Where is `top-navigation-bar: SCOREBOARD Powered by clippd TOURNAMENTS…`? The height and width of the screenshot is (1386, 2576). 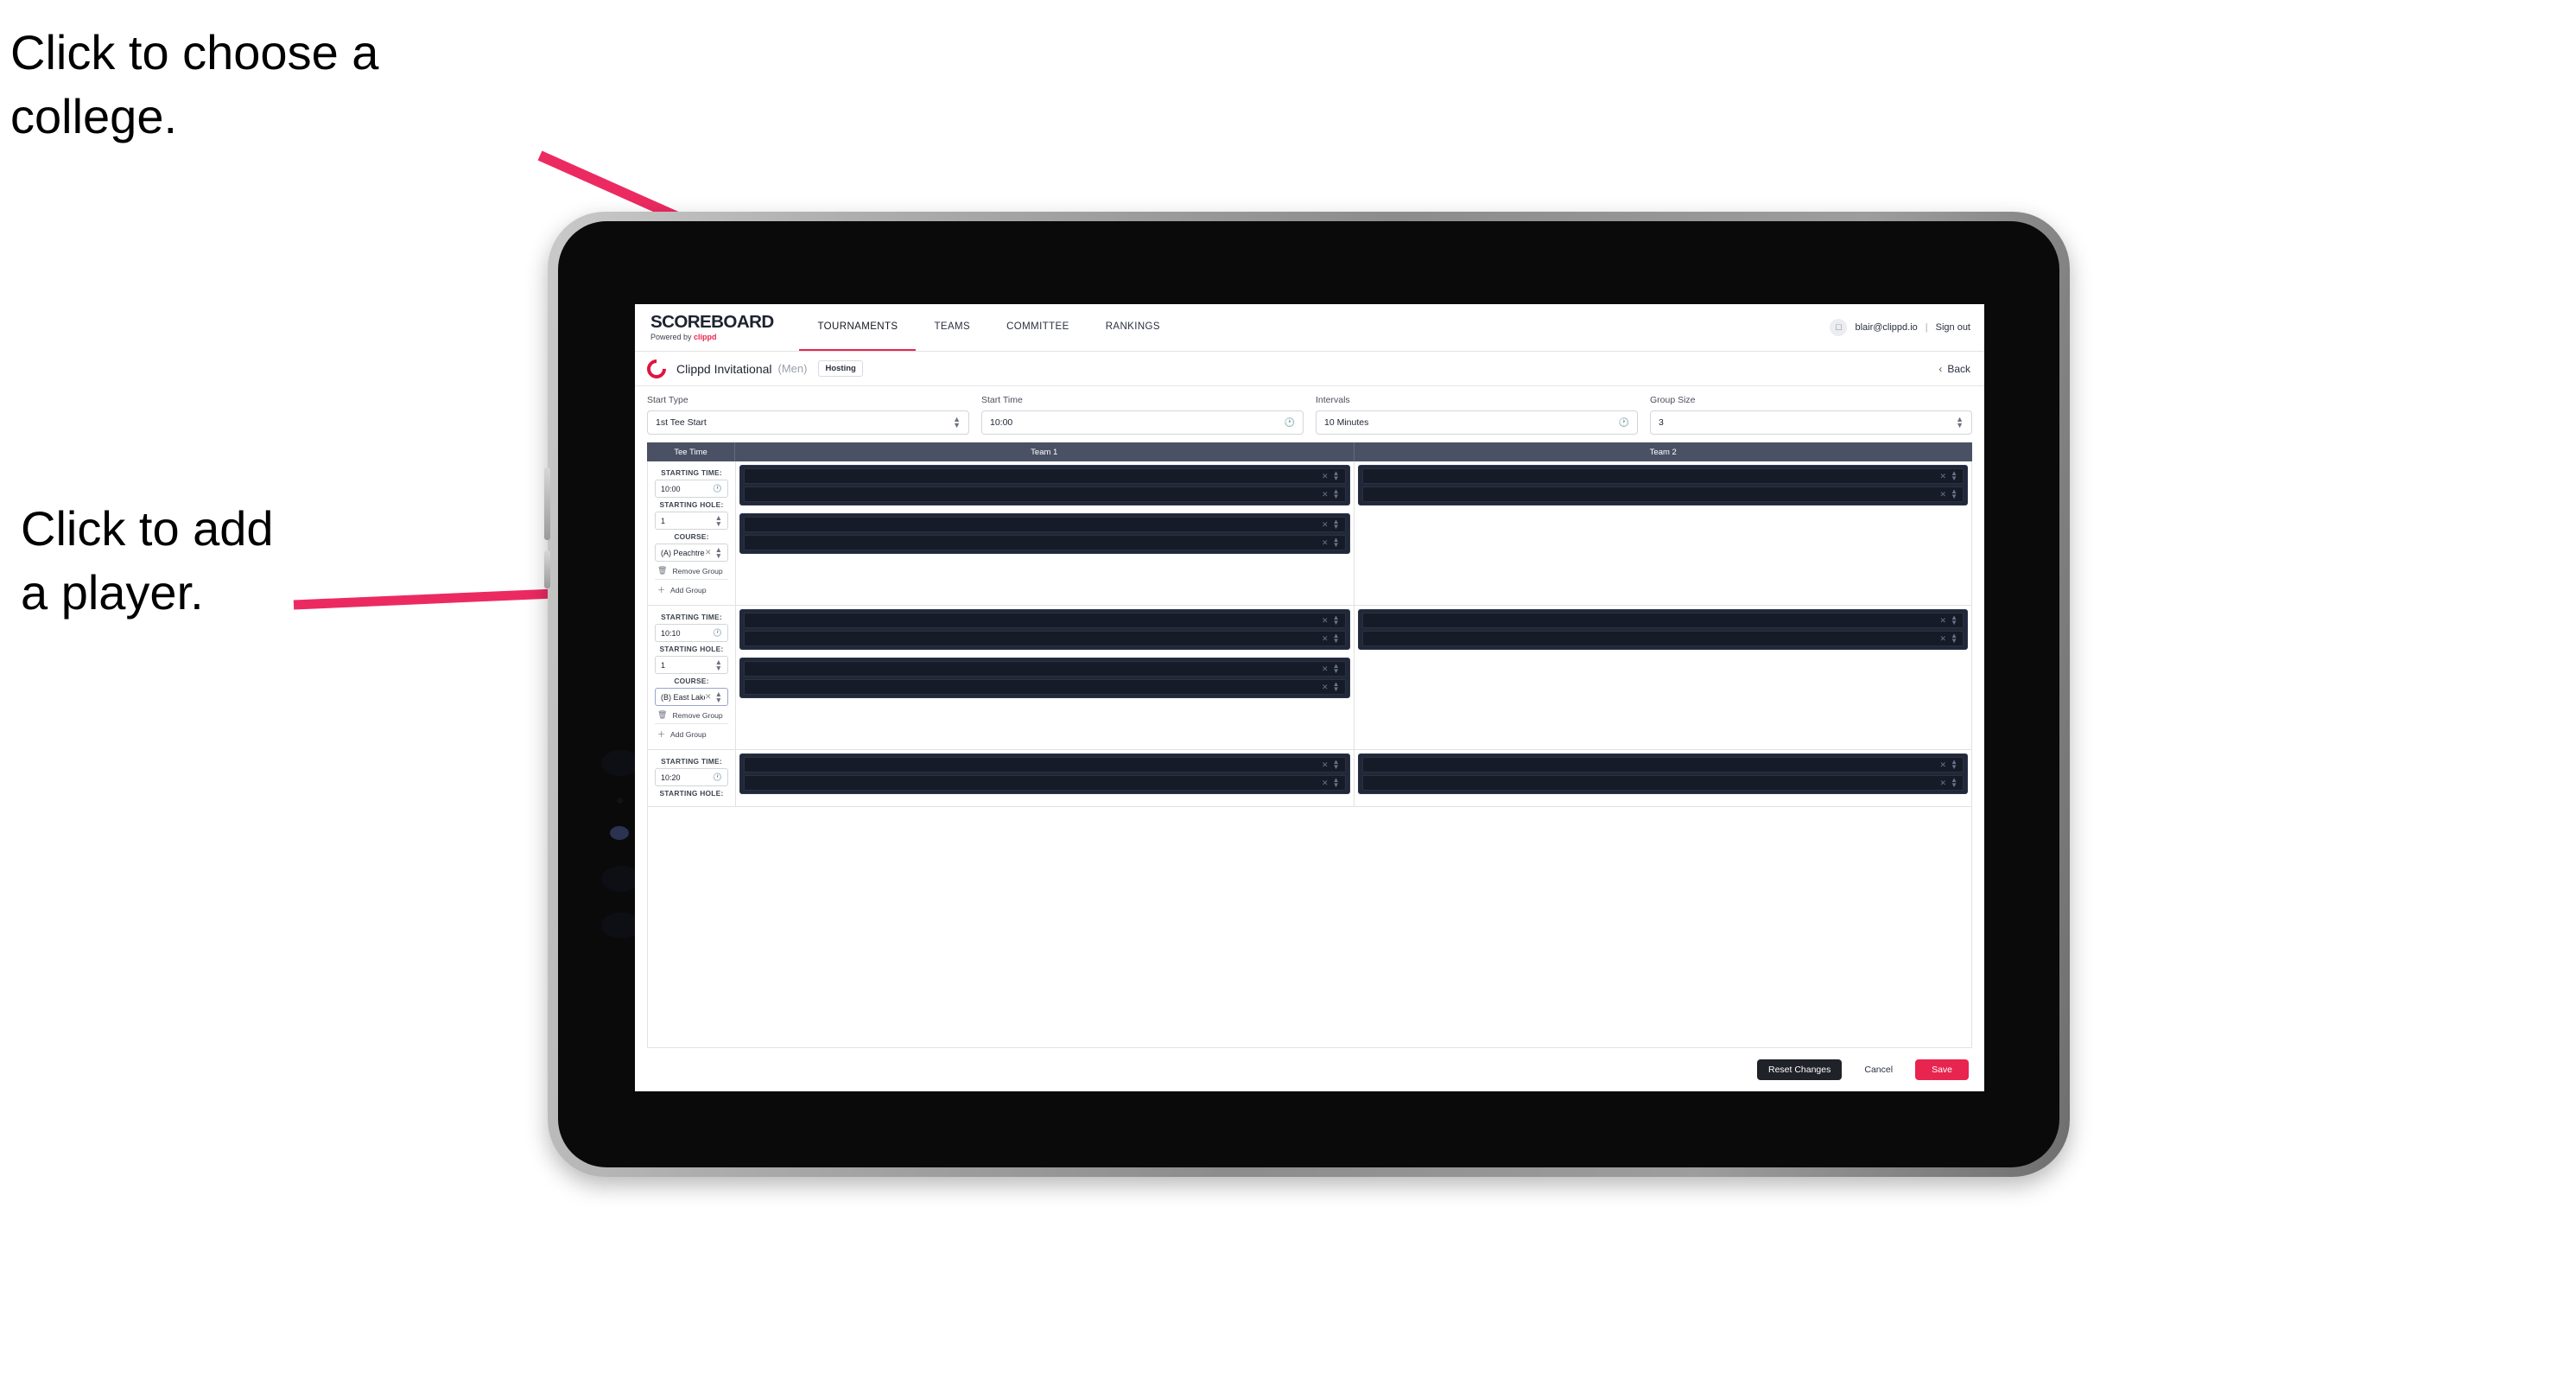
top-navigation-bar: SCOREBOARD Powered by clippd TOURNAMENTS… is located at coordinates (1309, 328).